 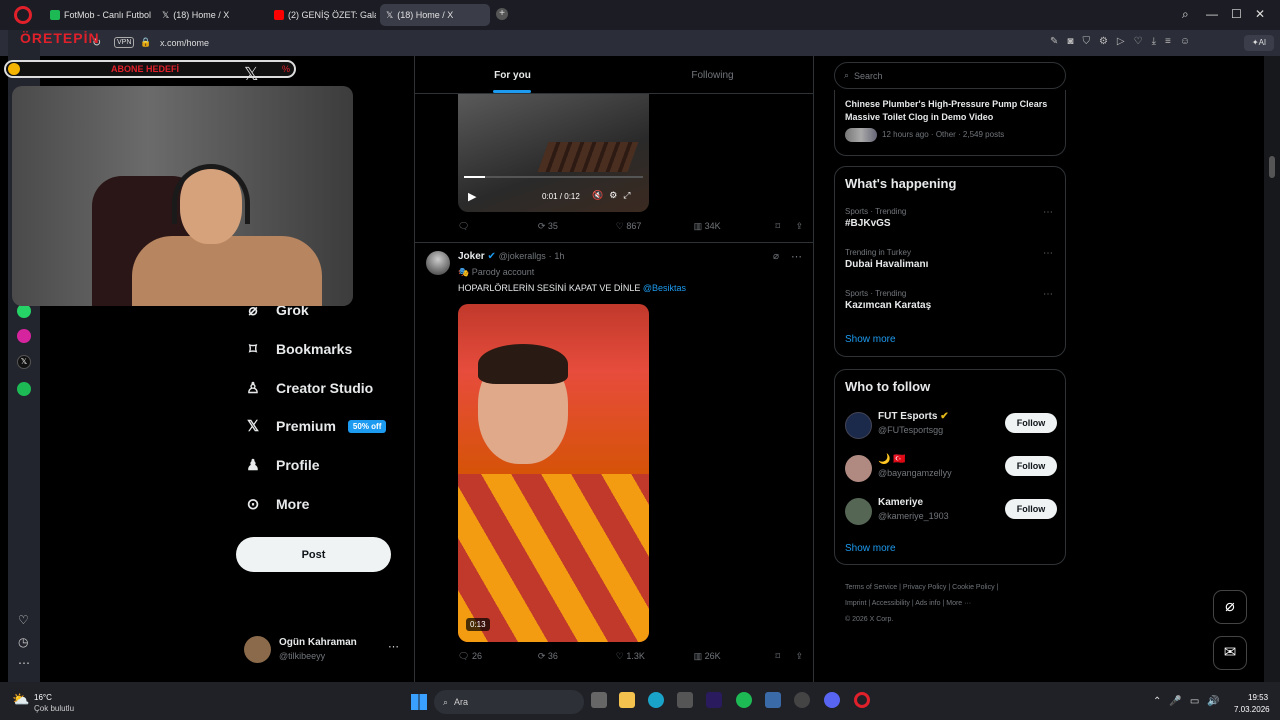 I want to click on account-switcher: Ogün Kahraman @tilkibeeyy ⋯, so click(x=324, y=651).